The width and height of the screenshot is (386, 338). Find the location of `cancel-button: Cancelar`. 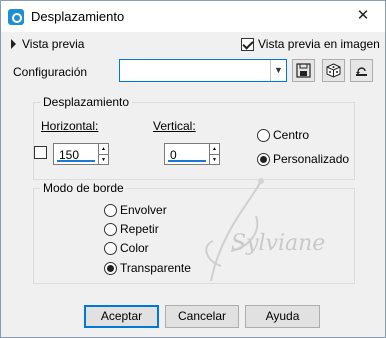

cancel-button: Cancelar is located at coordinates (202, 316).